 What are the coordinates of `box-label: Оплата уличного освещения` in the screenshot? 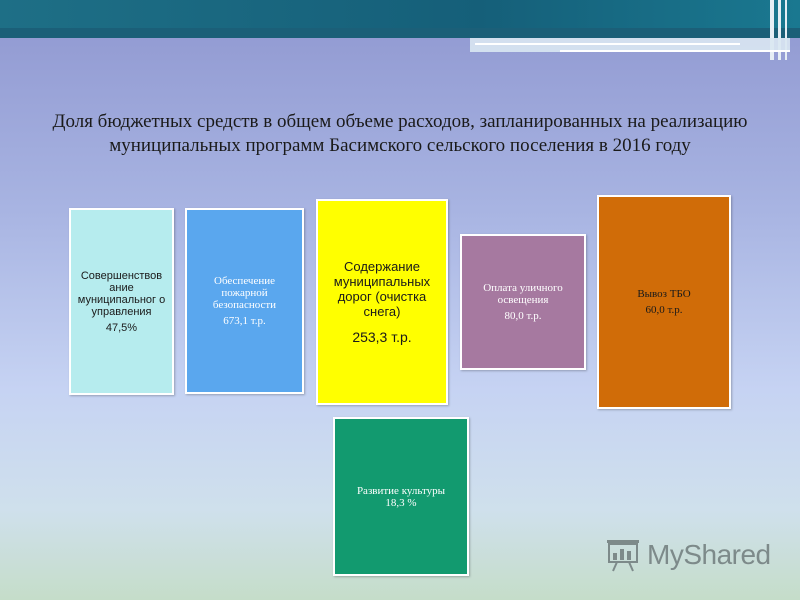 It's located at (523, 294).